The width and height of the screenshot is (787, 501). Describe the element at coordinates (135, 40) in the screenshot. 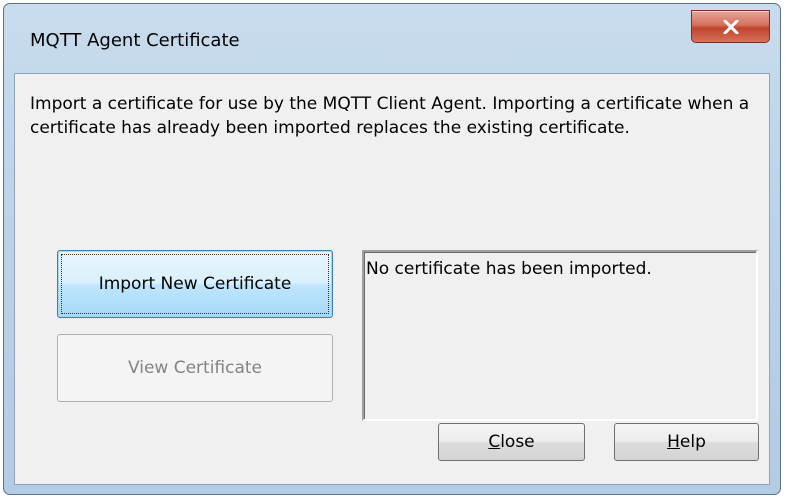

I see `window-title: MQTT Agent Certificate` at that location.